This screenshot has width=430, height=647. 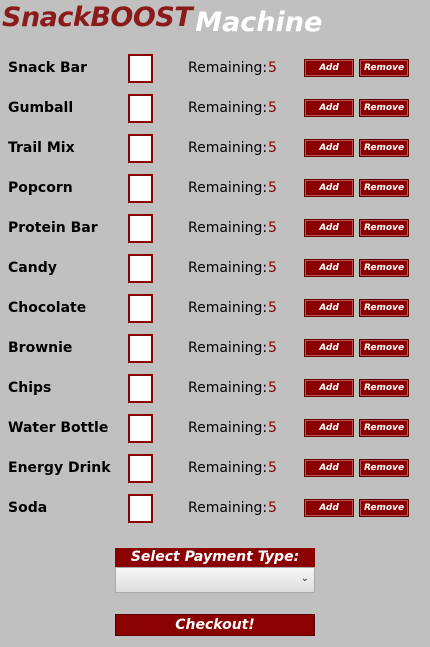 I want to click on item-name: Water Bottle, so click(x=58, y=428).